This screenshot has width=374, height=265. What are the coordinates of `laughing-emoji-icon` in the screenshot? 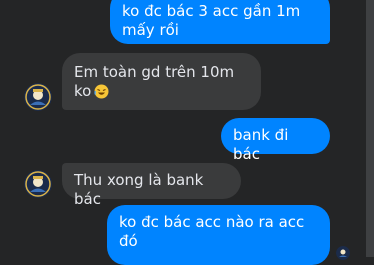 It's located at (101, 91).